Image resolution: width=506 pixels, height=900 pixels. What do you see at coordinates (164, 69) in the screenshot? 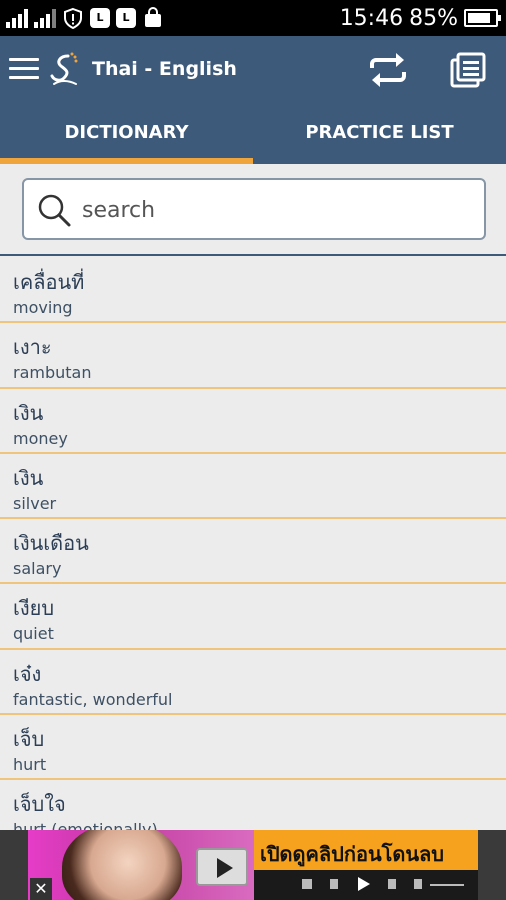
I see `app-title: Thai - English` at bounding box center [164, 69].